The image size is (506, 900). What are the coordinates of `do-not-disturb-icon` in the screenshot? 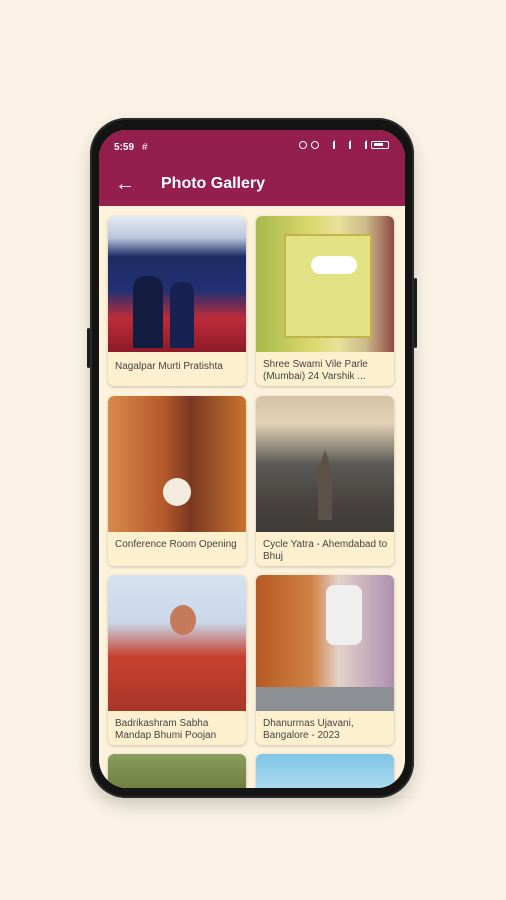 It's located at (315, 144).